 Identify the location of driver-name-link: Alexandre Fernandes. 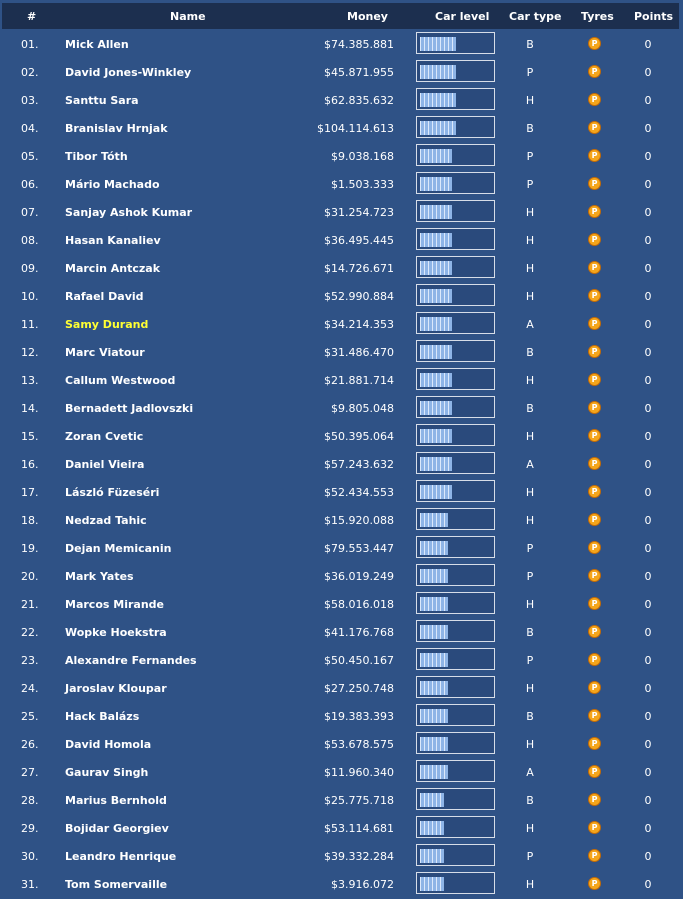
(131, 660).